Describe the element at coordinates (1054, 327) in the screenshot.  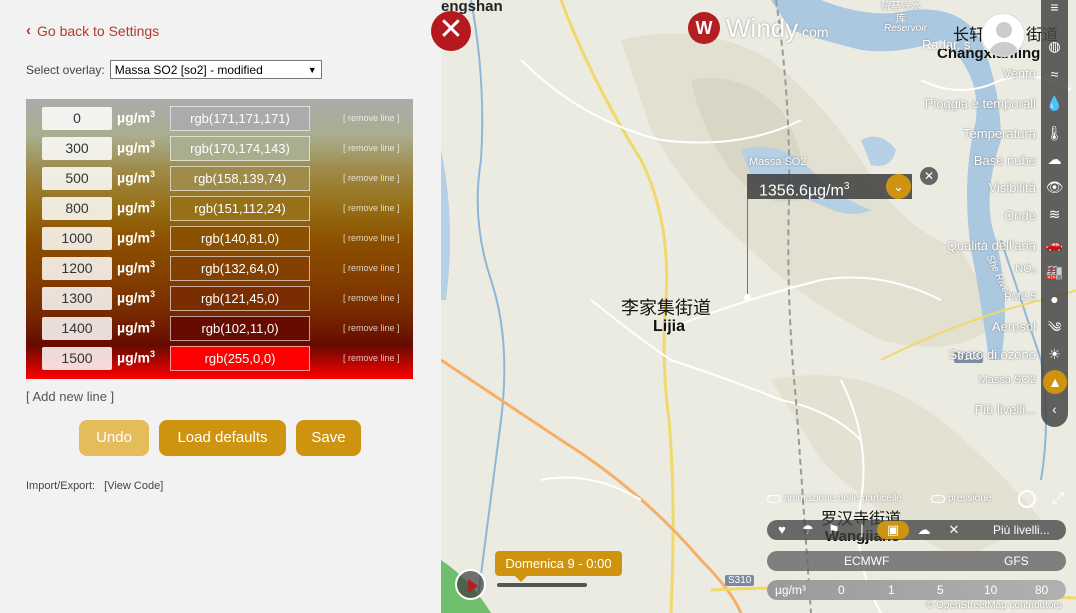
I see `aerosol-icon: ༄` at that location.